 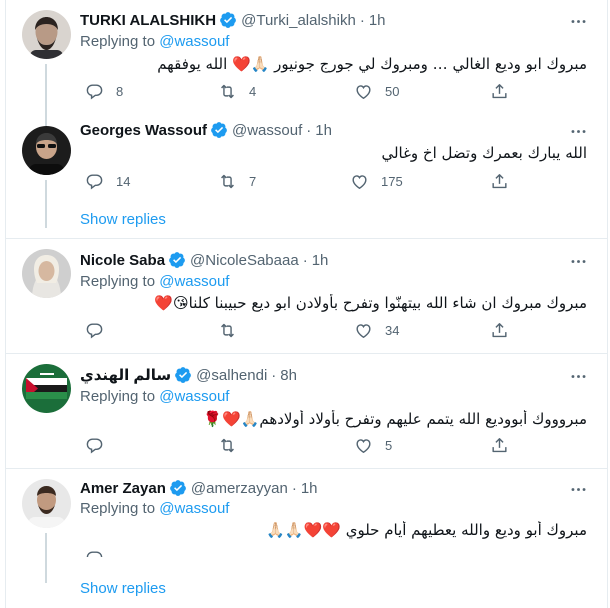 I want to click on action-bar: 34, so click(x=300, y=332).